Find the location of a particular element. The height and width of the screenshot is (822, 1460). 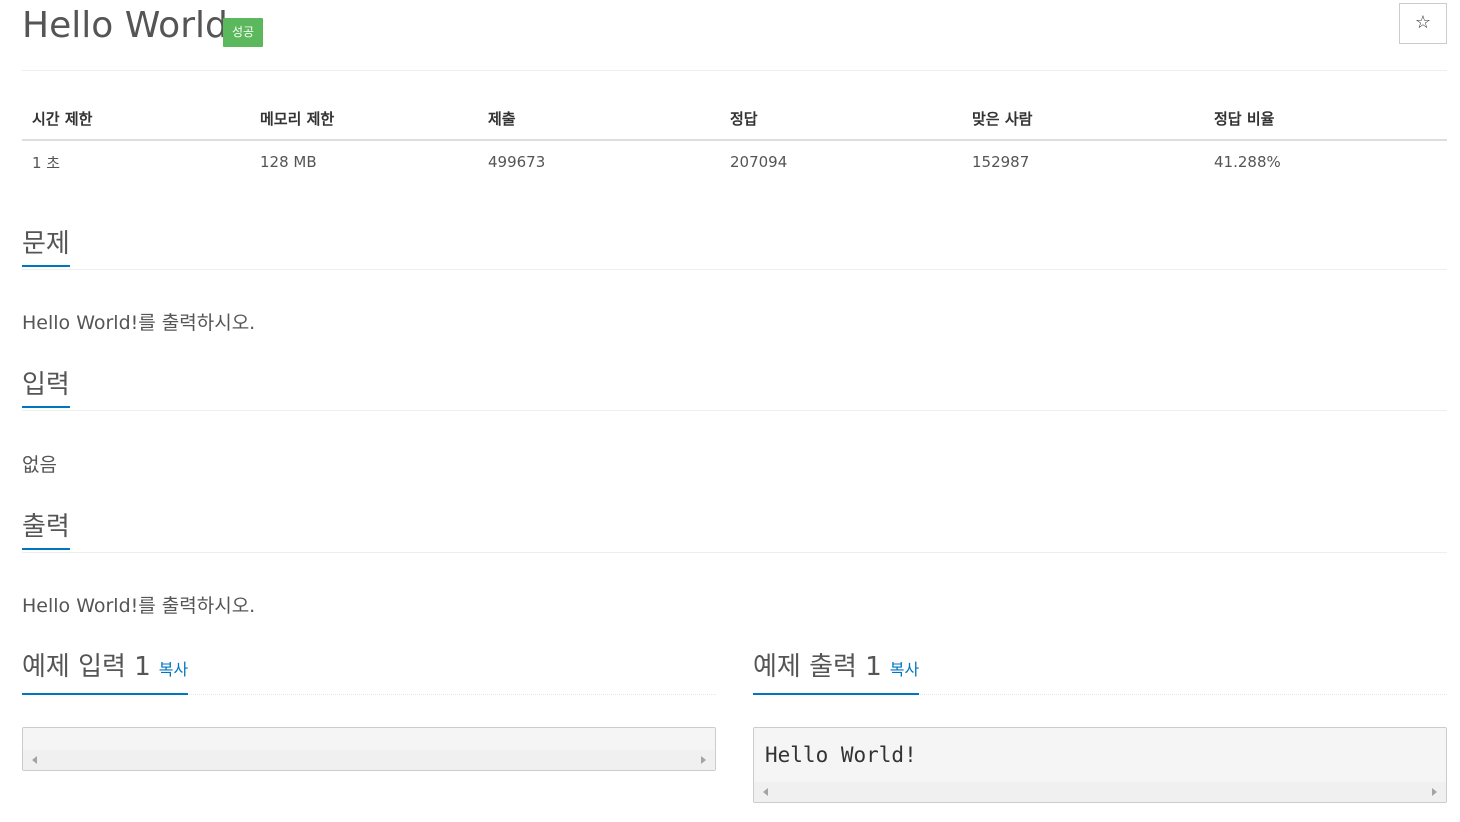

sample-input-heading: 예제 입력 1 복사 is located at coordinates (105, 672).